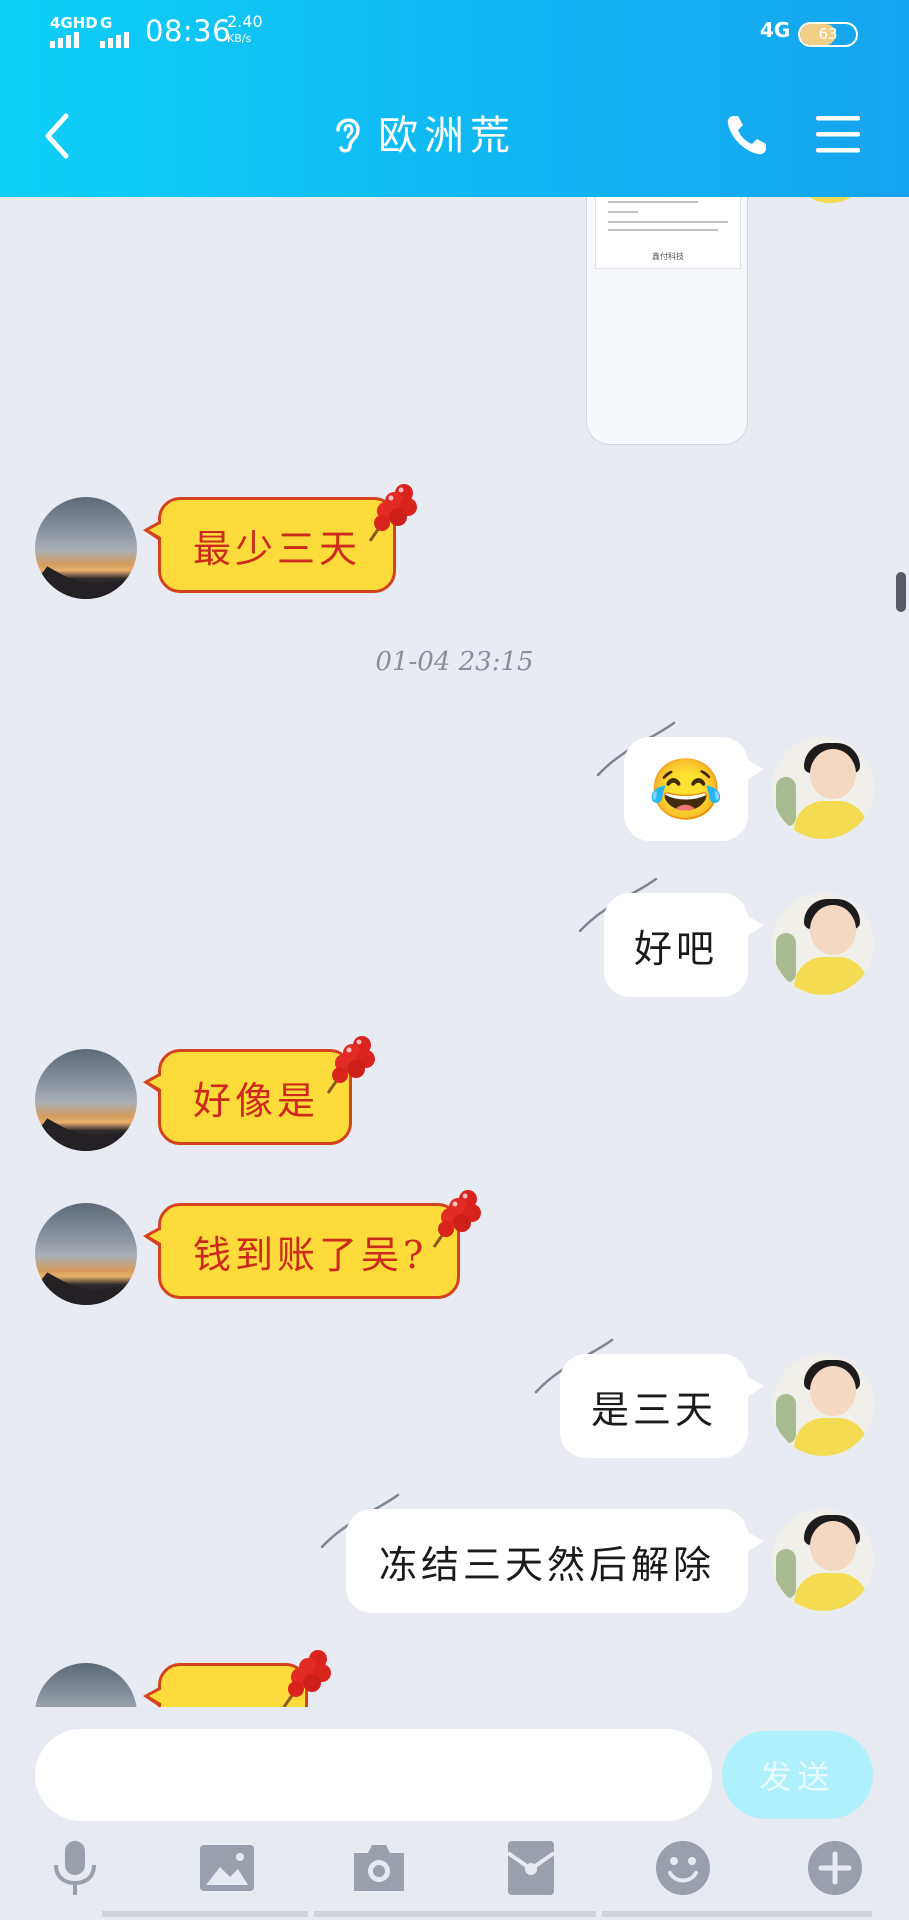 This screenshot has width=909, height=1920. Describe the element at coordinates (348, 135) in the screenshot. I see `ear-icon` at that location.